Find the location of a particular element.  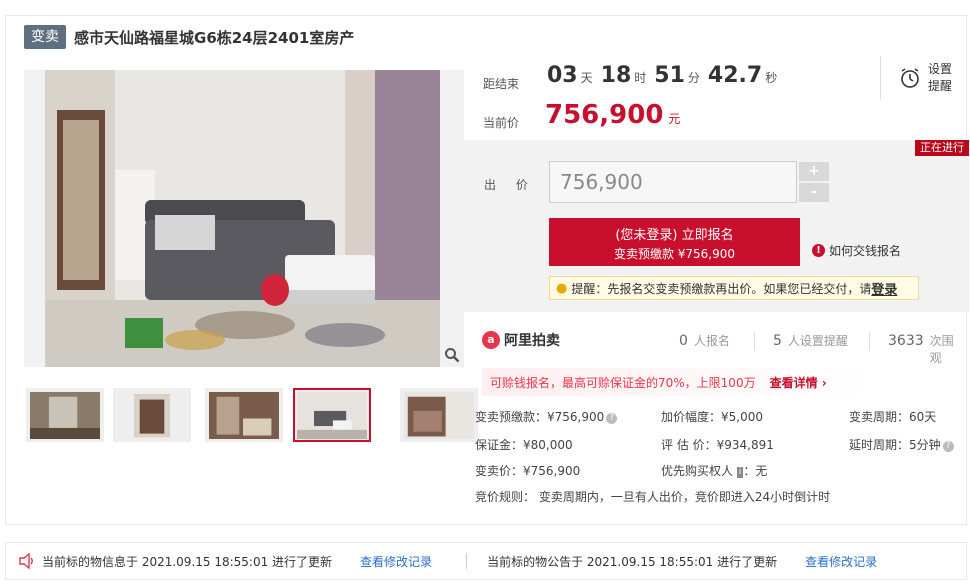

sale-type-tag: 变卖 is located at coordinates (45, 37).